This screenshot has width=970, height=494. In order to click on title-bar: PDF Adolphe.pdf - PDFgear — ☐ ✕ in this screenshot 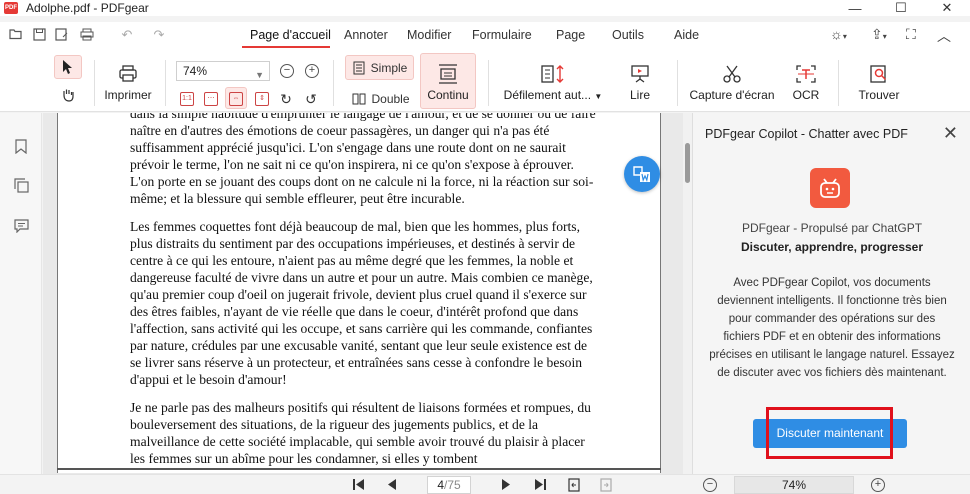, I will do `click(485, 8)`.